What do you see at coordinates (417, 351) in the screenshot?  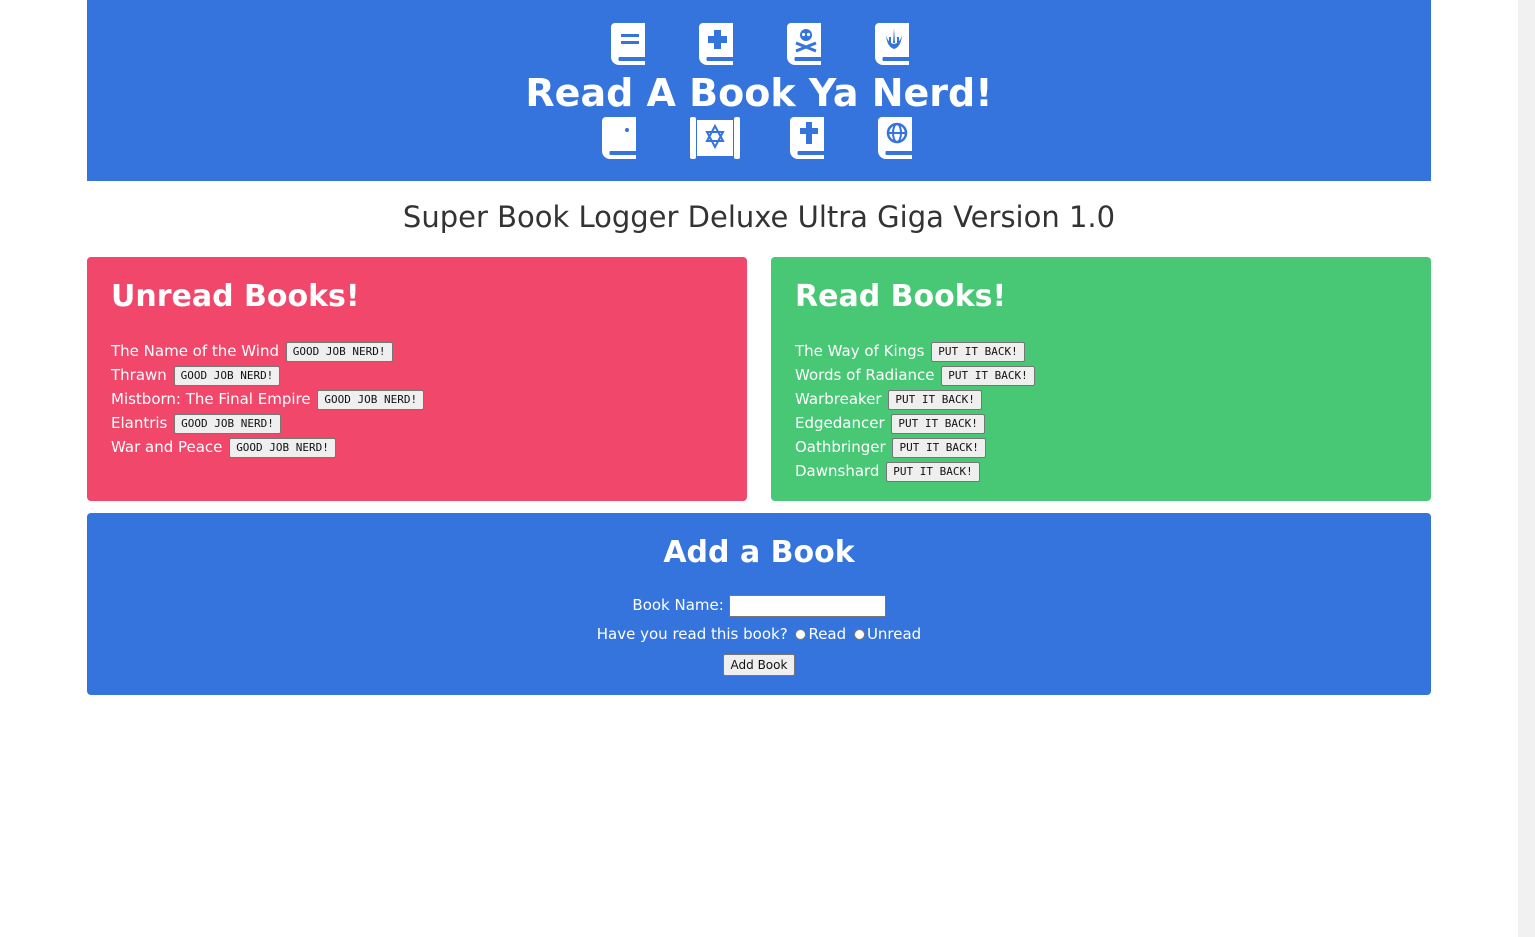 I see `list-item: The Name of the Wind GOOD JOB NERD!` at bounding box center [417, 351].